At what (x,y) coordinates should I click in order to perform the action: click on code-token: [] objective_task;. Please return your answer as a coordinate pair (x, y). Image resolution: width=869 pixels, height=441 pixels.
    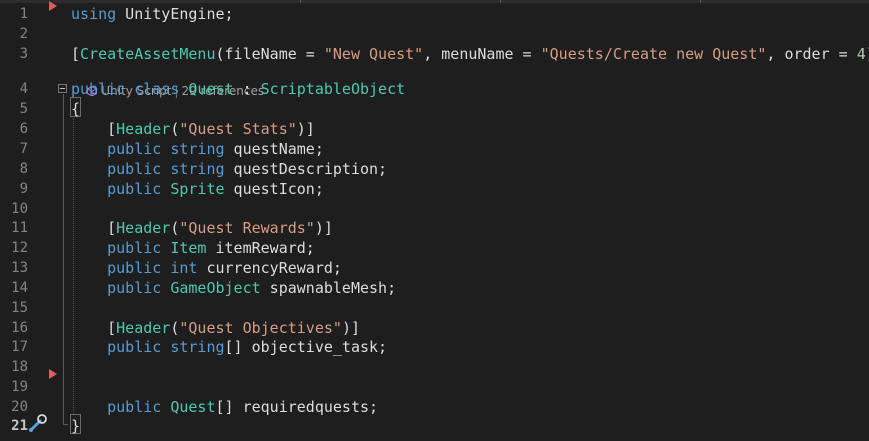
    Looking at the image, I should click on (306, 347).